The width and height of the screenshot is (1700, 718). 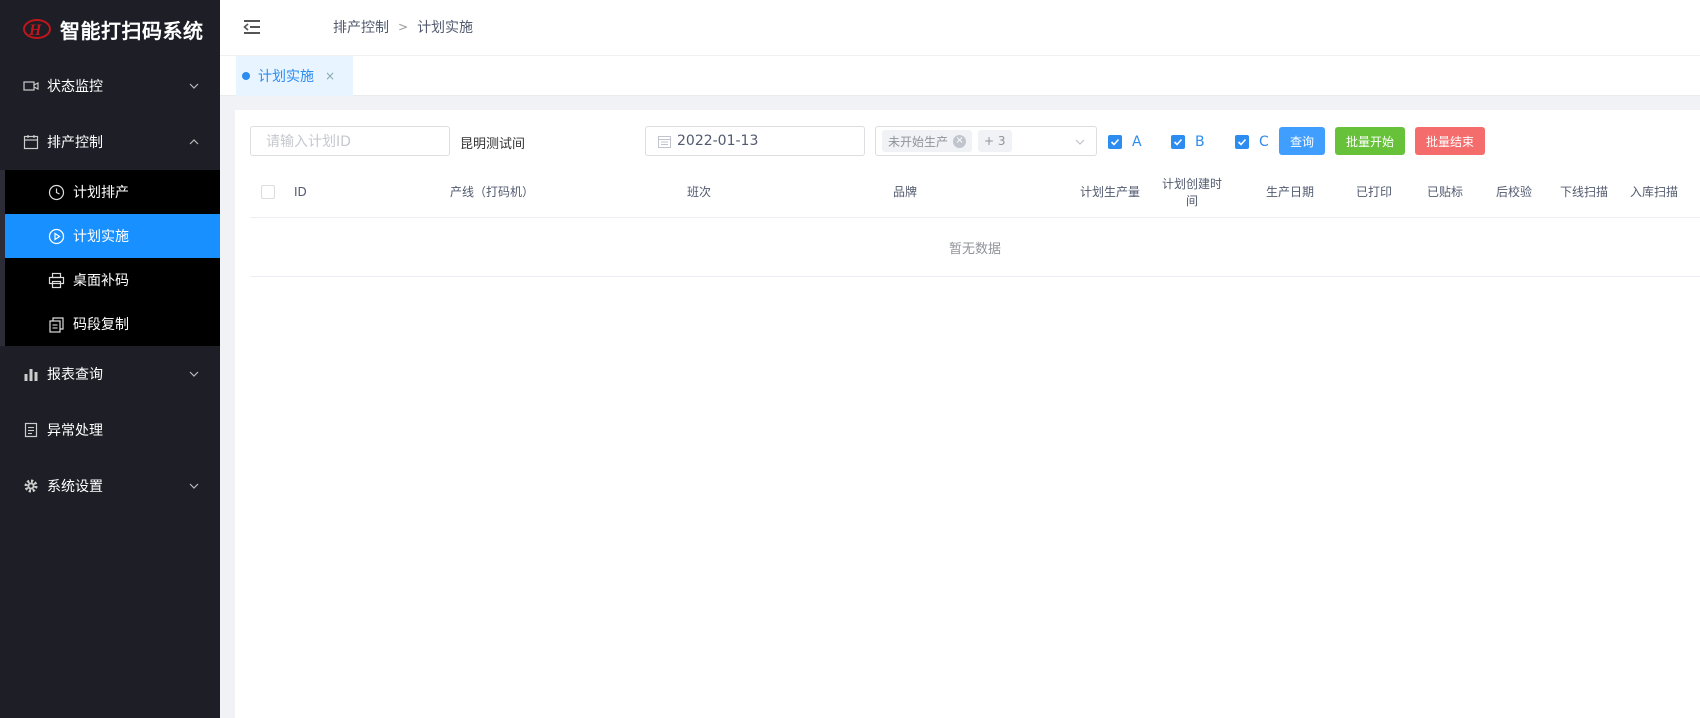 What do you see at coordinates (31, 430) in the screenshot?
I see `document-icon` at bounding box center [31, 430].